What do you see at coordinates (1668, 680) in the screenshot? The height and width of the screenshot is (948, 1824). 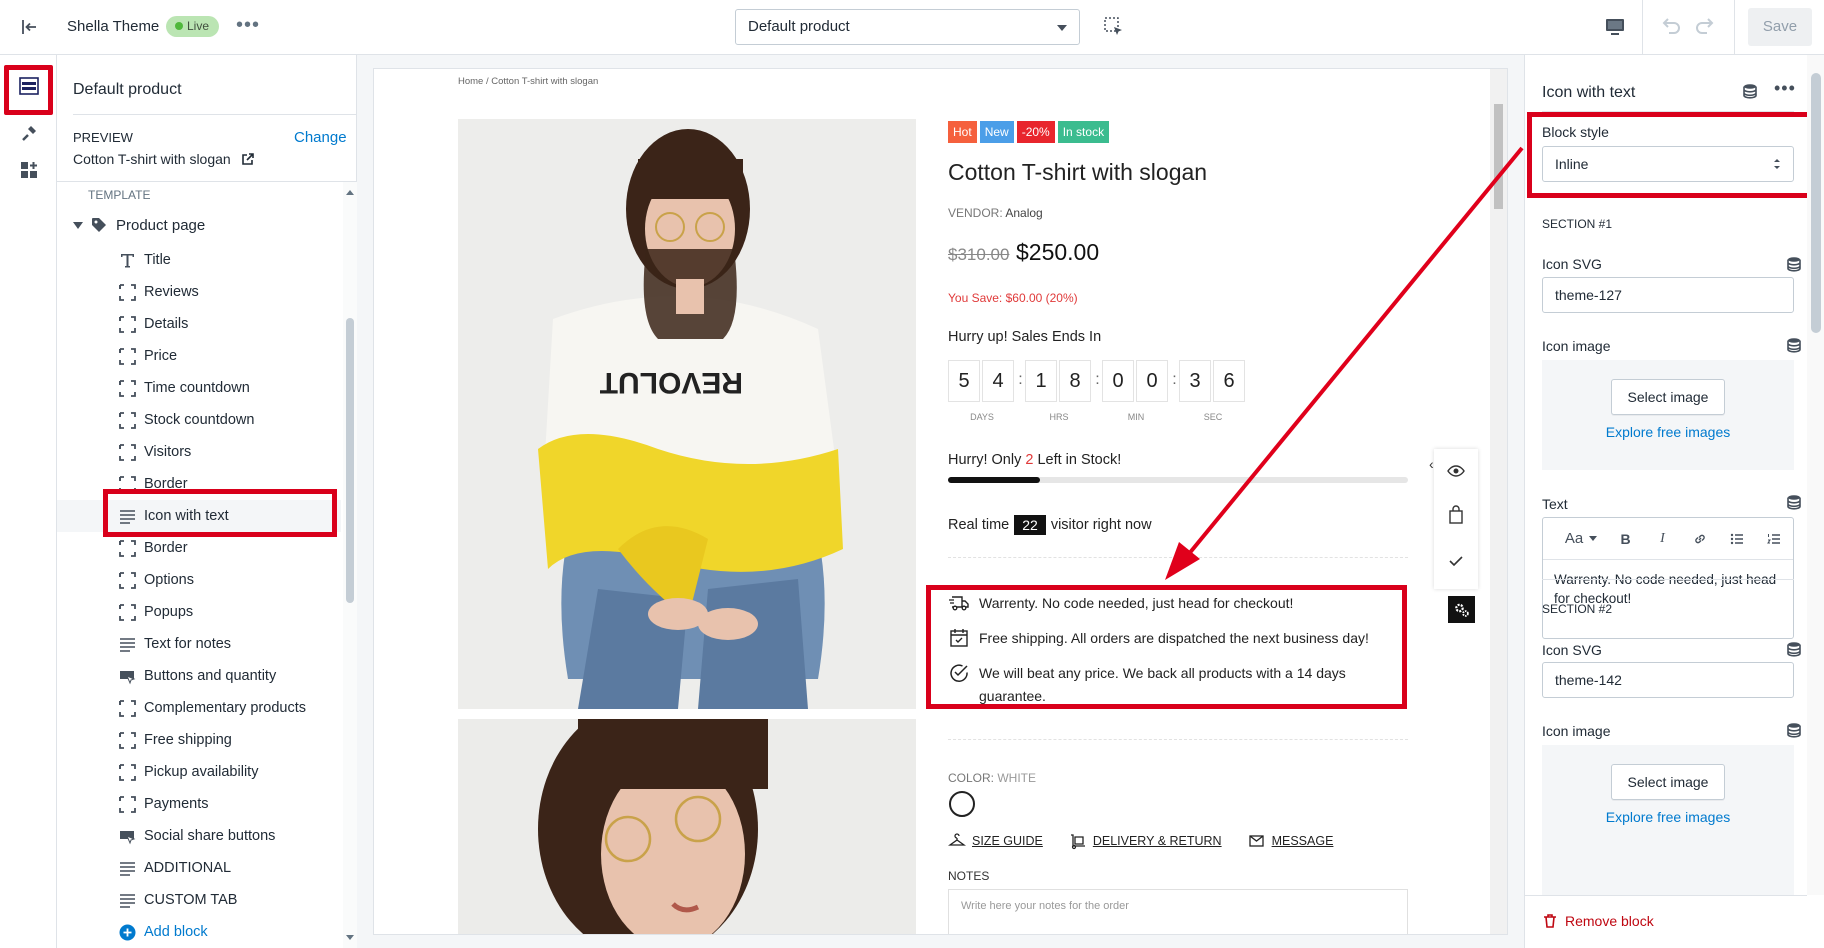 I see `icon-svg-input: theme-142` at bounding box center [1668, 680].